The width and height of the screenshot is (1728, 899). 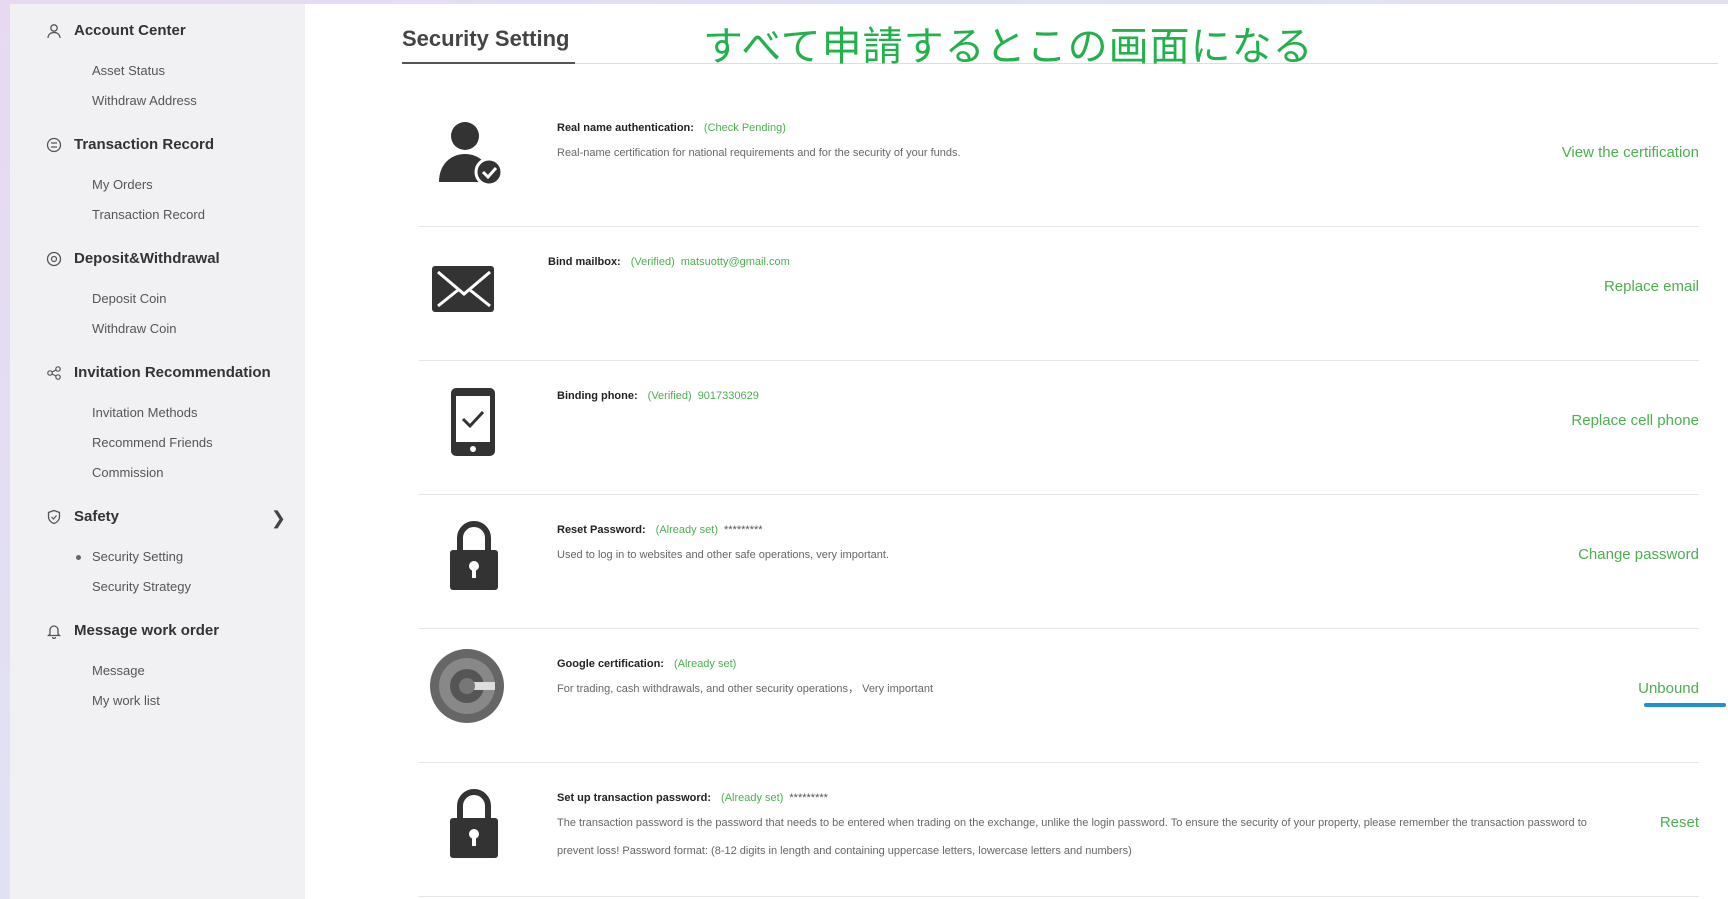 I want to click on row-label: Binding phone:, so click(x=597, y=396).